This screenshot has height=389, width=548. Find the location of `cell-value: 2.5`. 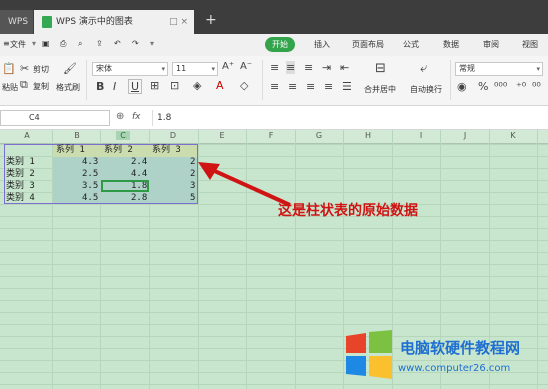

cell-value: 2.5 is located at coordinates (90, 174).